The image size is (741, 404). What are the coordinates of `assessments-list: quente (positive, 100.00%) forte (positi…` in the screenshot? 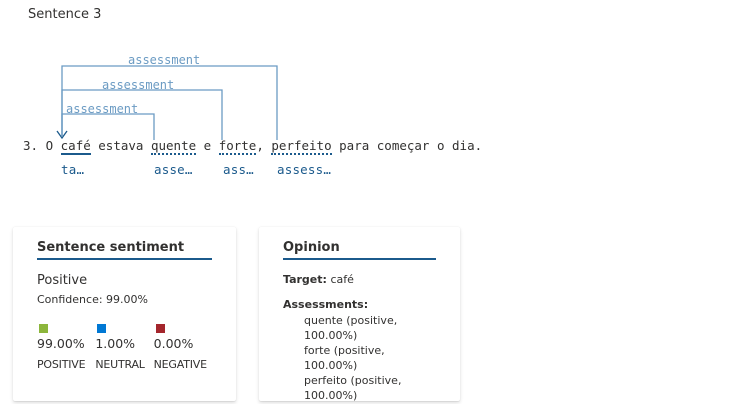 It's located at (370, 358).